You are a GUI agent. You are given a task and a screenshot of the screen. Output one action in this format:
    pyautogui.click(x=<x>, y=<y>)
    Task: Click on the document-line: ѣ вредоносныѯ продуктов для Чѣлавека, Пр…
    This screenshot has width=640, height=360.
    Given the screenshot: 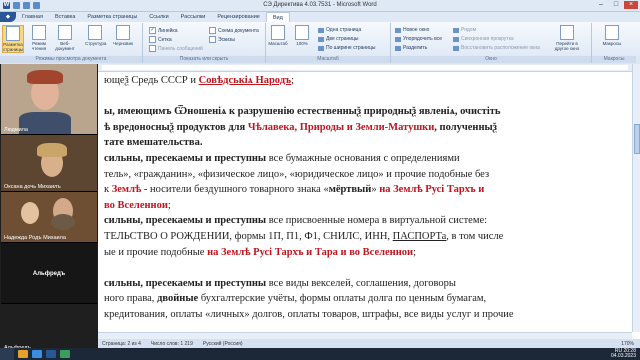 What is the action you would take?
    pyautogui.click(x=300, y=127)
    